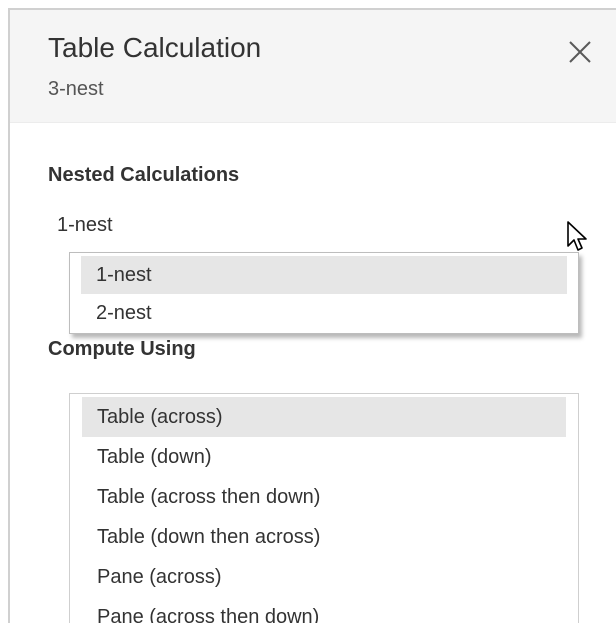 The height and width of the screenshot is (623, 616). What do you see at coordinates (155, 47) in the screenshot?
I see `panel-title: Table Calculation` at bounding box center [155, 47].